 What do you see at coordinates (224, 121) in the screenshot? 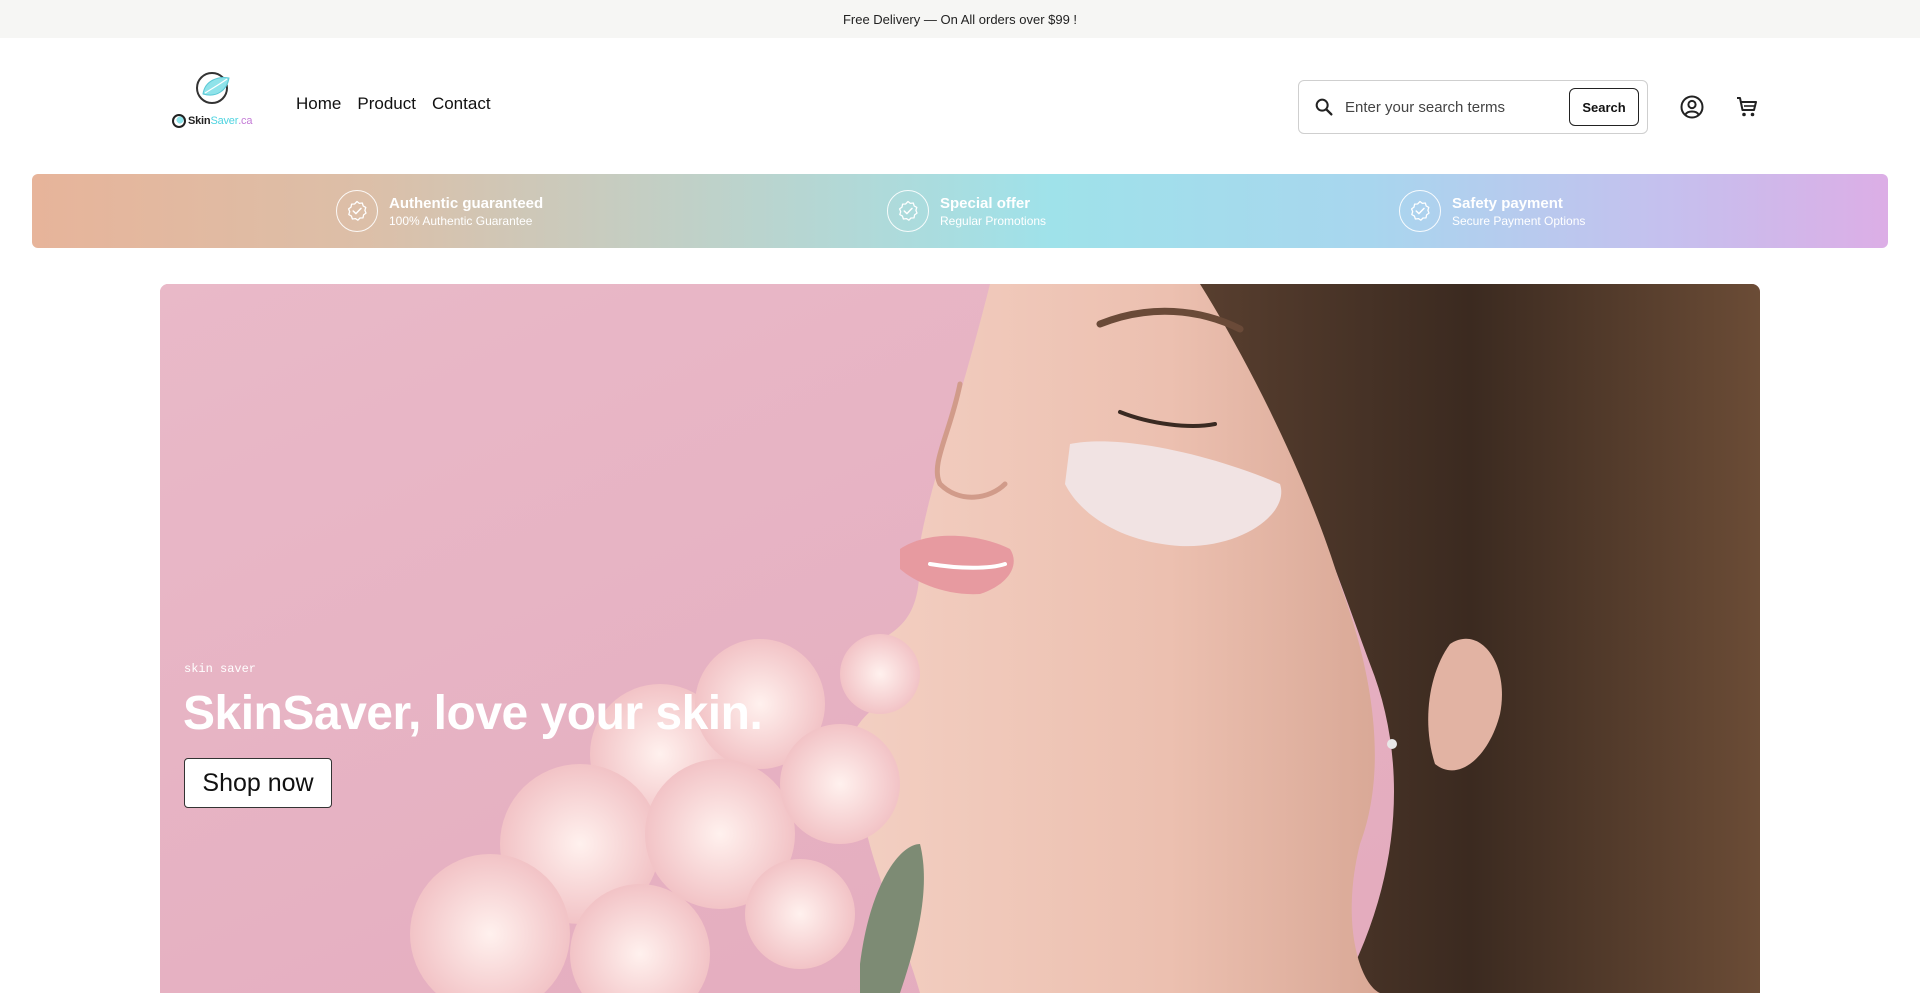
I see `logo-text-saver: Saver` at bounding box center [224, 121].